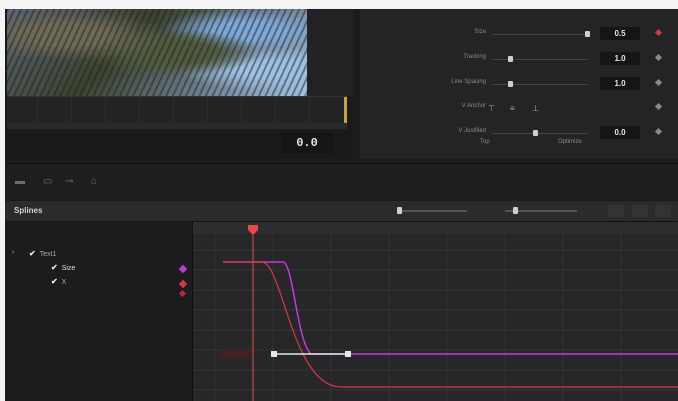  Describe the element at coordinates (235, 354) in the screenshot. I see `keyframe-range` at that location.